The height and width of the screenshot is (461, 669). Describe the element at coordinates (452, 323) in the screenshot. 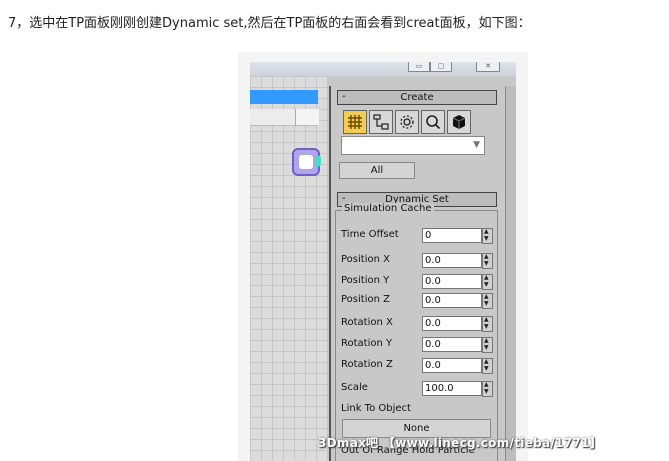

I see `rotation-x-field: 0.0` at that location.